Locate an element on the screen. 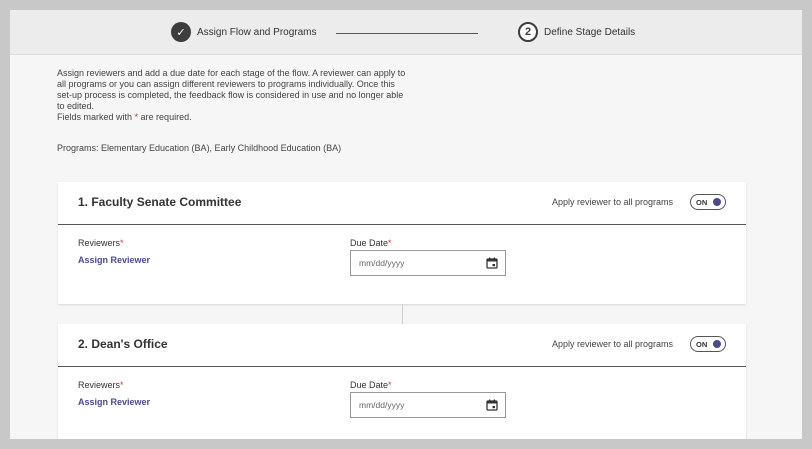  step-label: Assign Flow and Programs is located at coordinates (257, 32).